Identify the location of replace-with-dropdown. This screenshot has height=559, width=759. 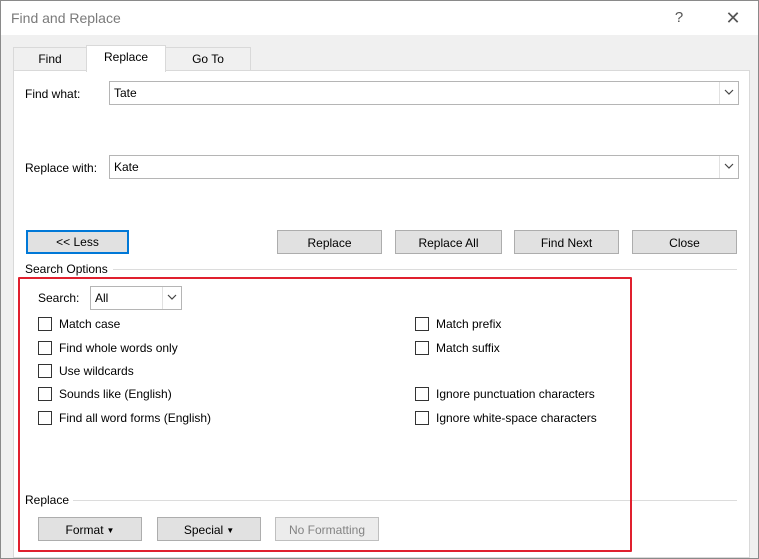
(728, 167).